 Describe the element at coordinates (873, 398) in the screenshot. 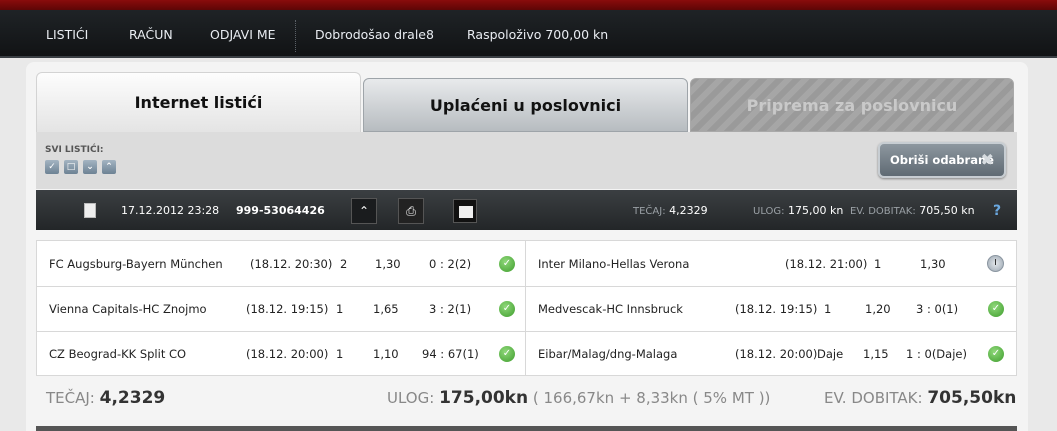

I see `summary-dobitak-label: EV. DOBITAK:` at that location.